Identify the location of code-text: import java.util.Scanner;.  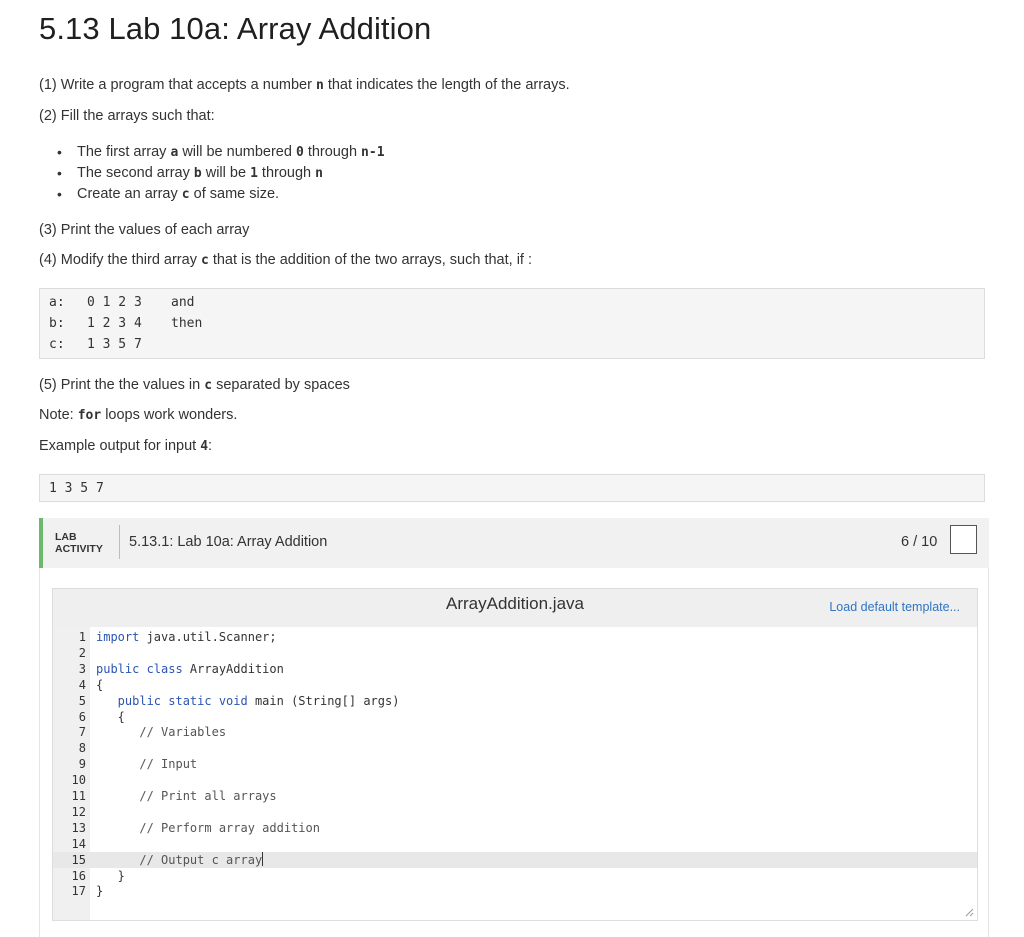
(186, 637).